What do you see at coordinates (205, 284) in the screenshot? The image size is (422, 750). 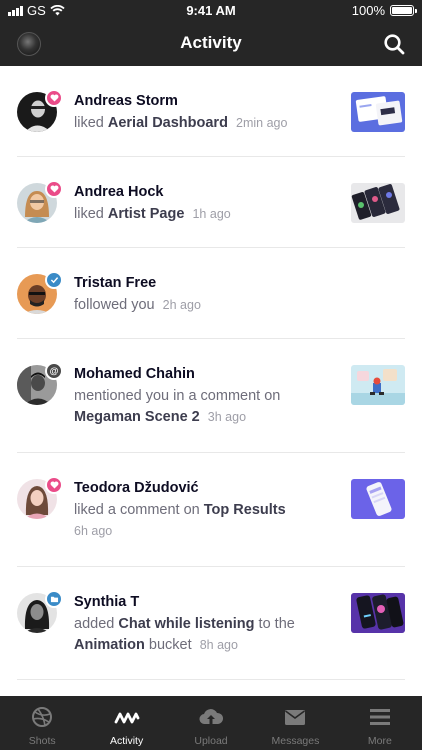 I see `user-name: Tristan Free` at bounding box center [205, 284].